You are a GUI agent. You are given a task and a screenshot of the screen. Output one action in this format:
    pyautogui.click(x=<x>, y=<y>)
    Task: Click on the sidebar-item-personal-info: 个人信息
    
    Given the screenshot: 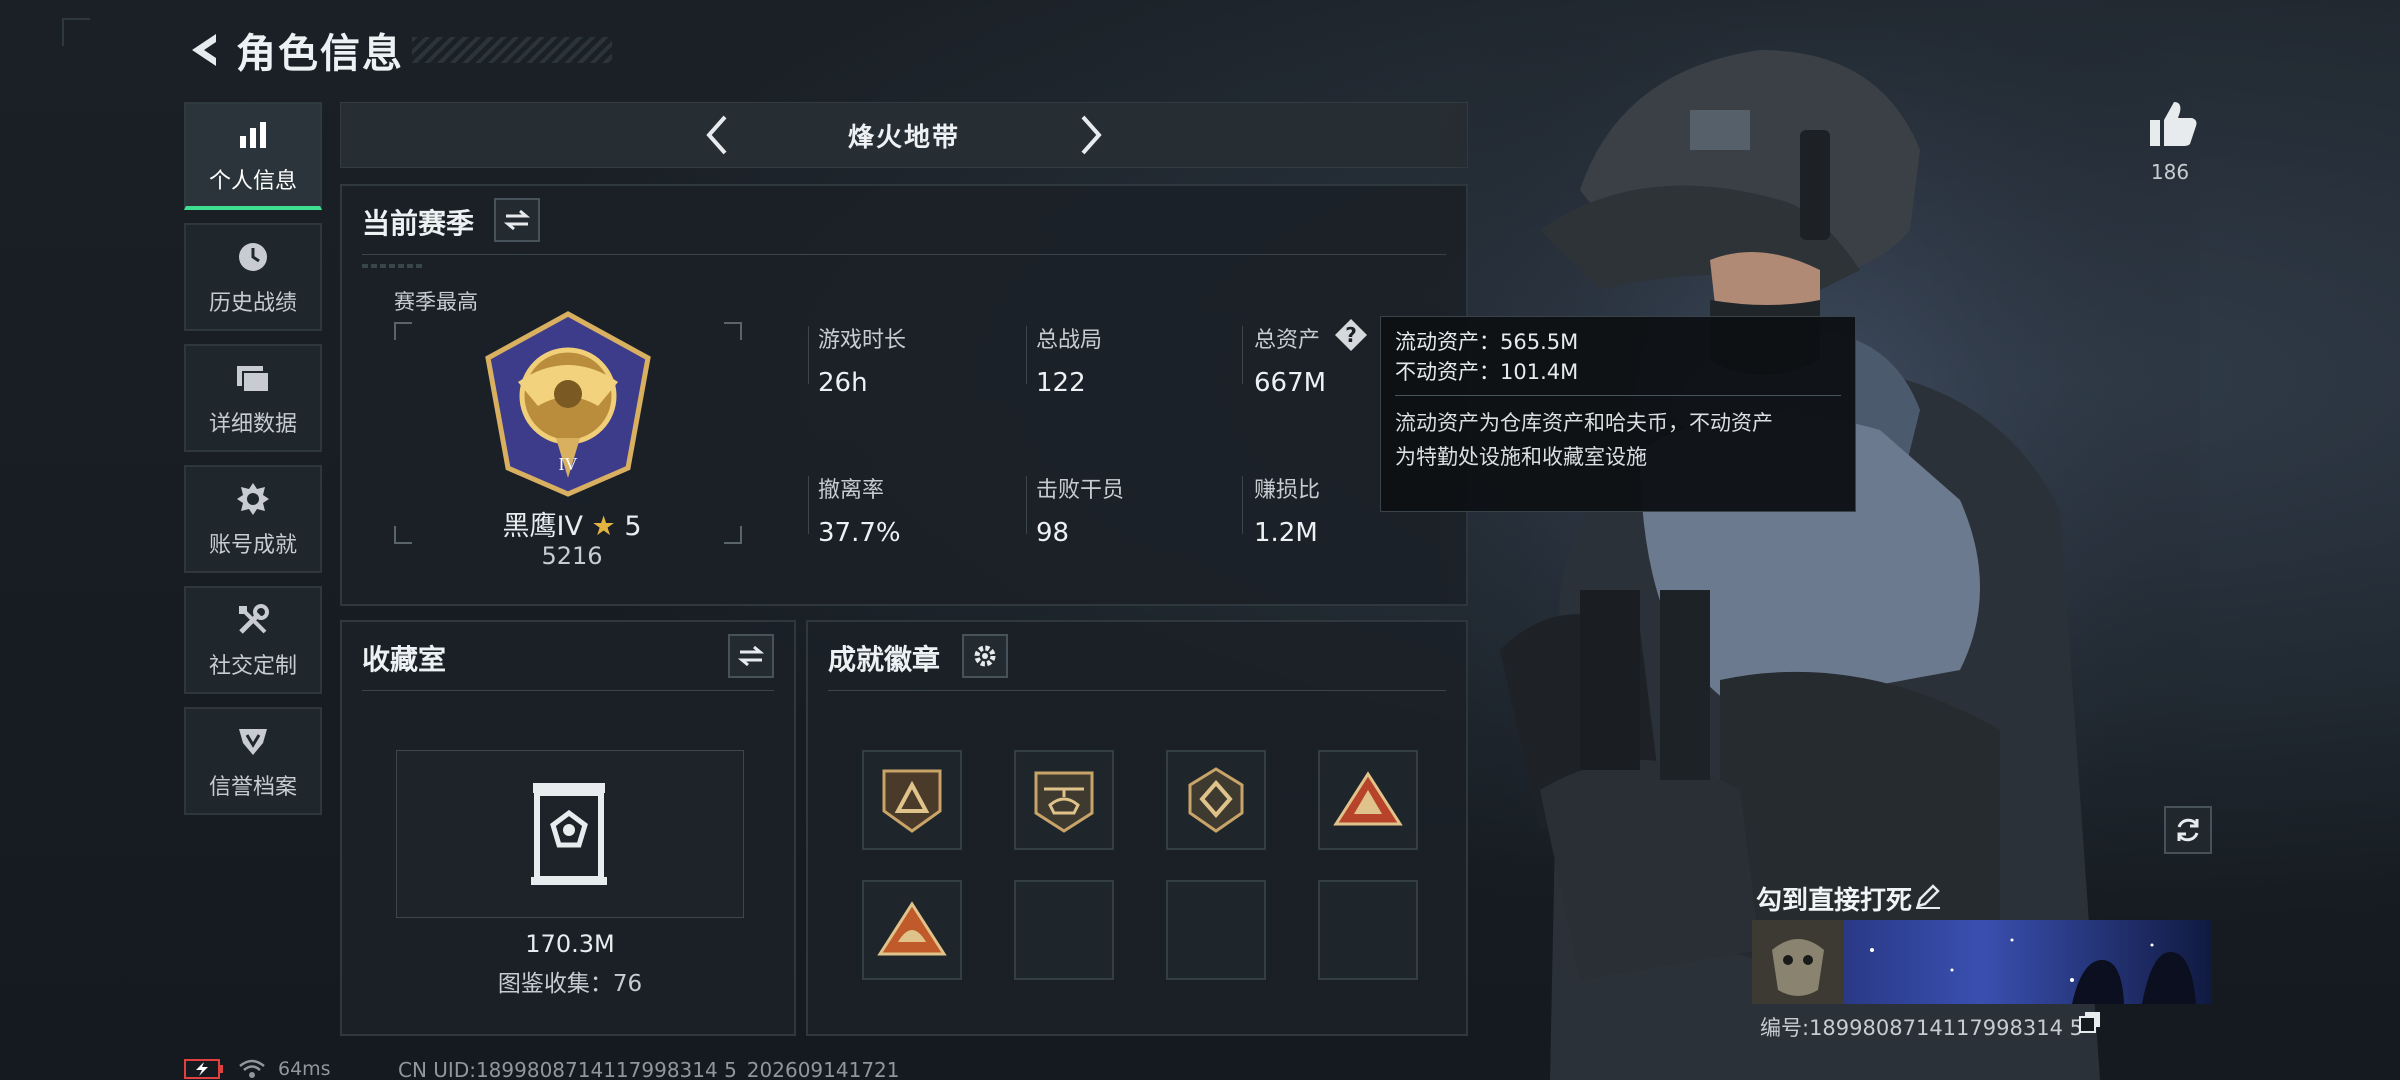 What is the action you would take?
    pyautogui.click(x=253, y=156)
    